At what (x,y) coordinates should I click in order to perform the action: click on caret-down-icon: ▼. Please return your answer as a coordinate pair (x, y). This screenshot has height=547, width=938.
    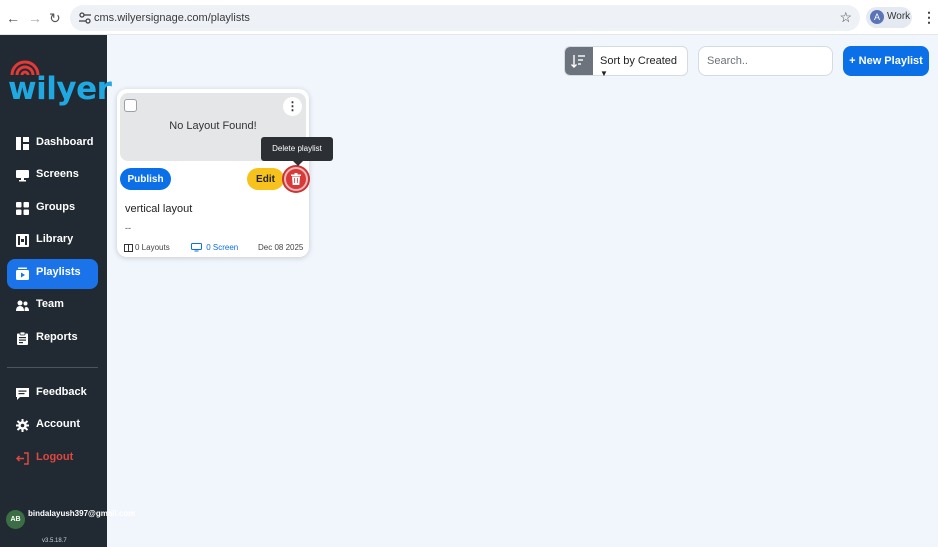
    Looking at the image, I should click on (604, 73).